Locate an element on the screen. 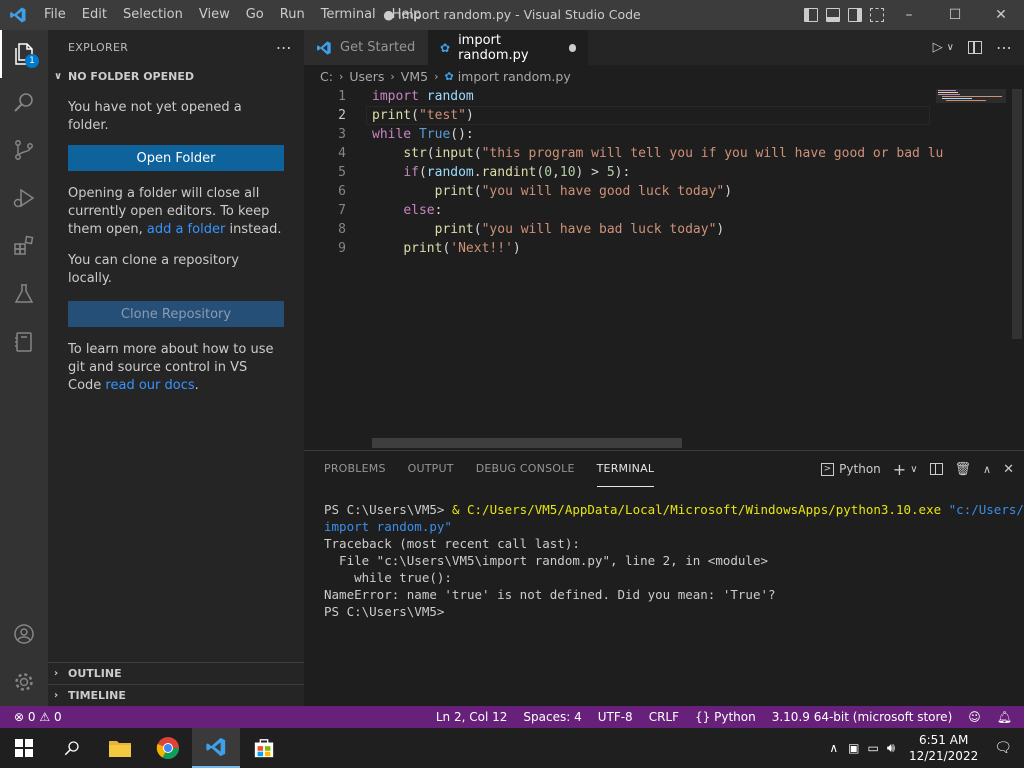 This screenshot has height=768, width=1024. menu-edit: Edit is located at coordinates (94, 15).